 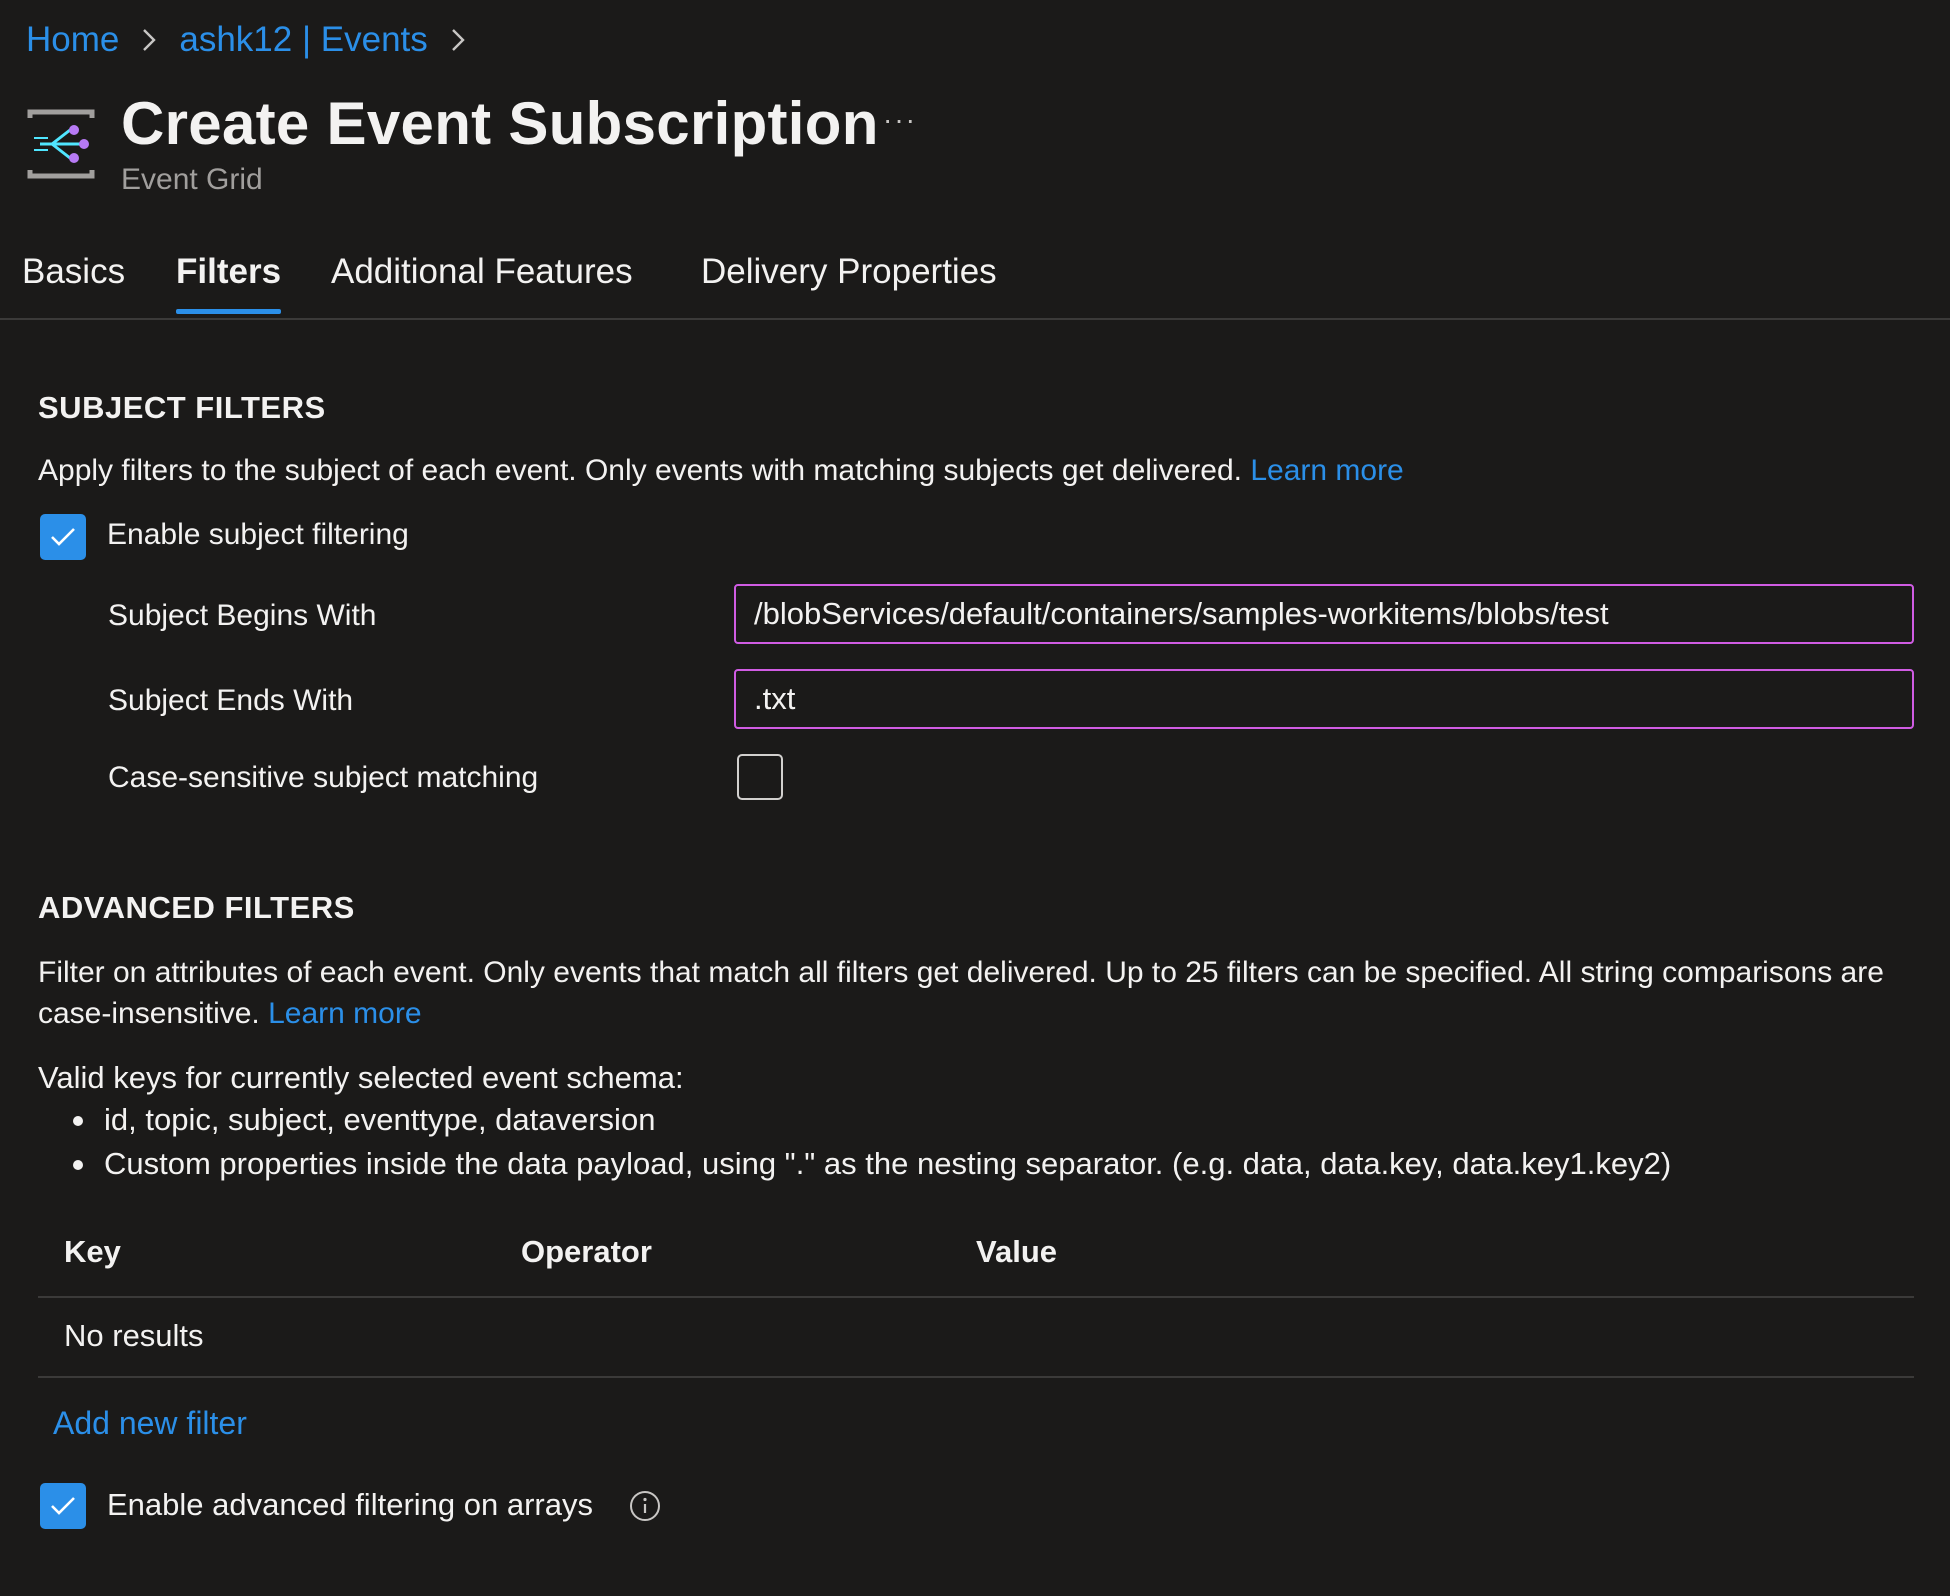 I want to click on page-title: Create Event Subscription, so click(x=500, y=123).